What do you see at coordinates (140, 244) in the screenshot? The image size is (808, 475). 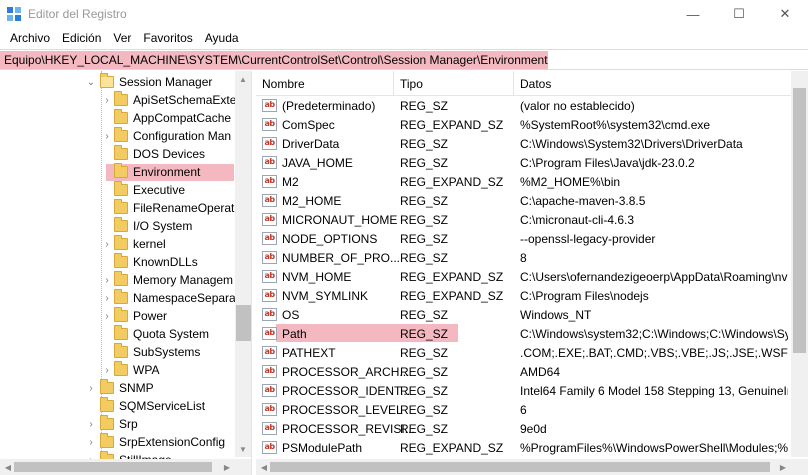 I see `tree-item: kernel` at bounding box center [140, 244].